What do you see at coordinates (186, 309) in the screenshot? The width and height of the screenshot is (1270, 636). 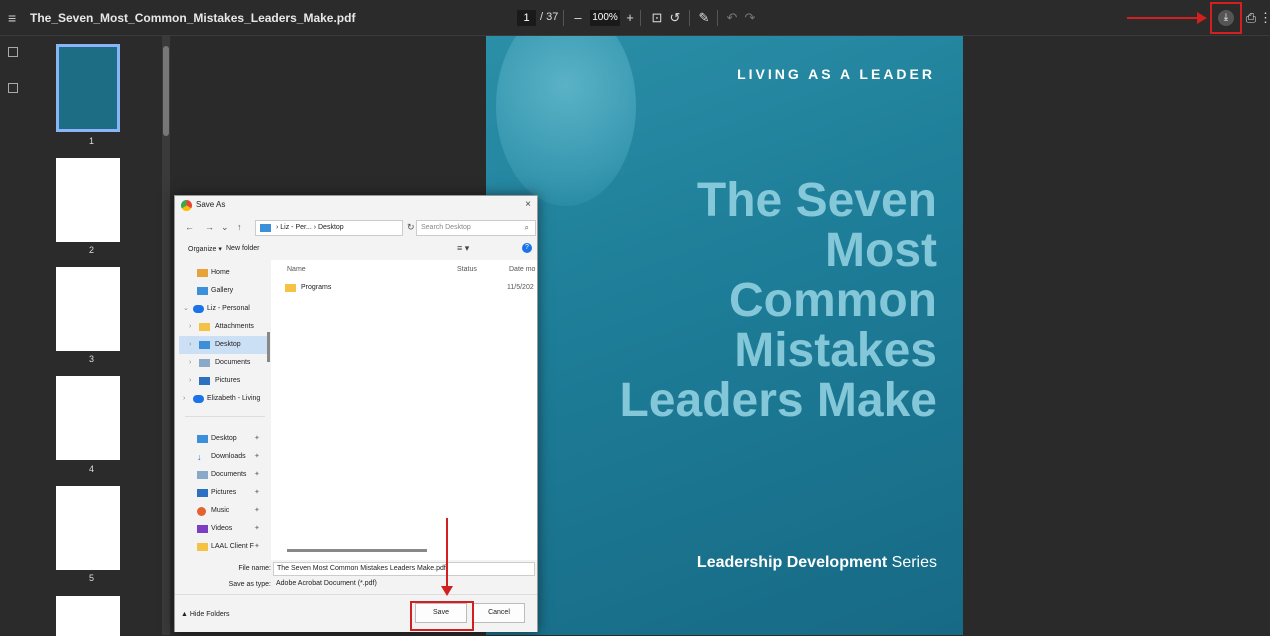 I see `chevron-down-icon: ⌄` at bounding box center [186, 309].